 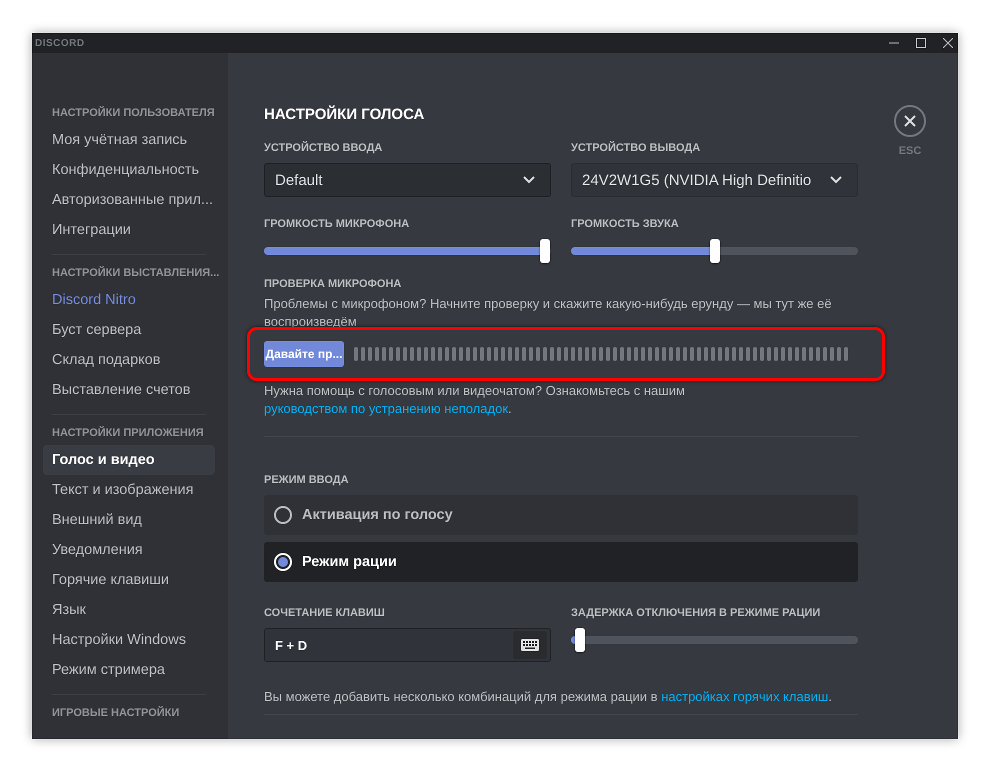 I want to click on sidebar-item: Конфиденциальность, so click(x=129, y=170).